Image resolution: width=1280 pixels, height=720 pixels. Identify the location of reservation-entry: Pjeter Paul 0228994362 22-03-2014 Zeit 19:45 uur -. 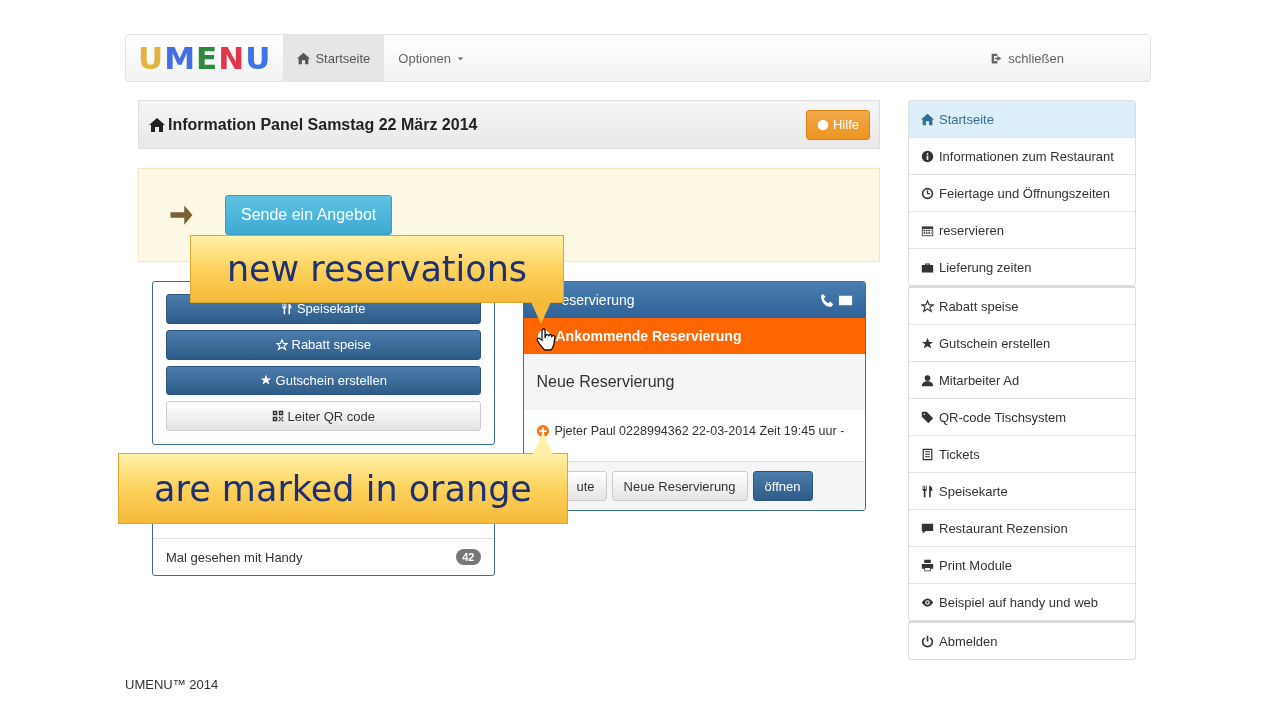
(699, 431).